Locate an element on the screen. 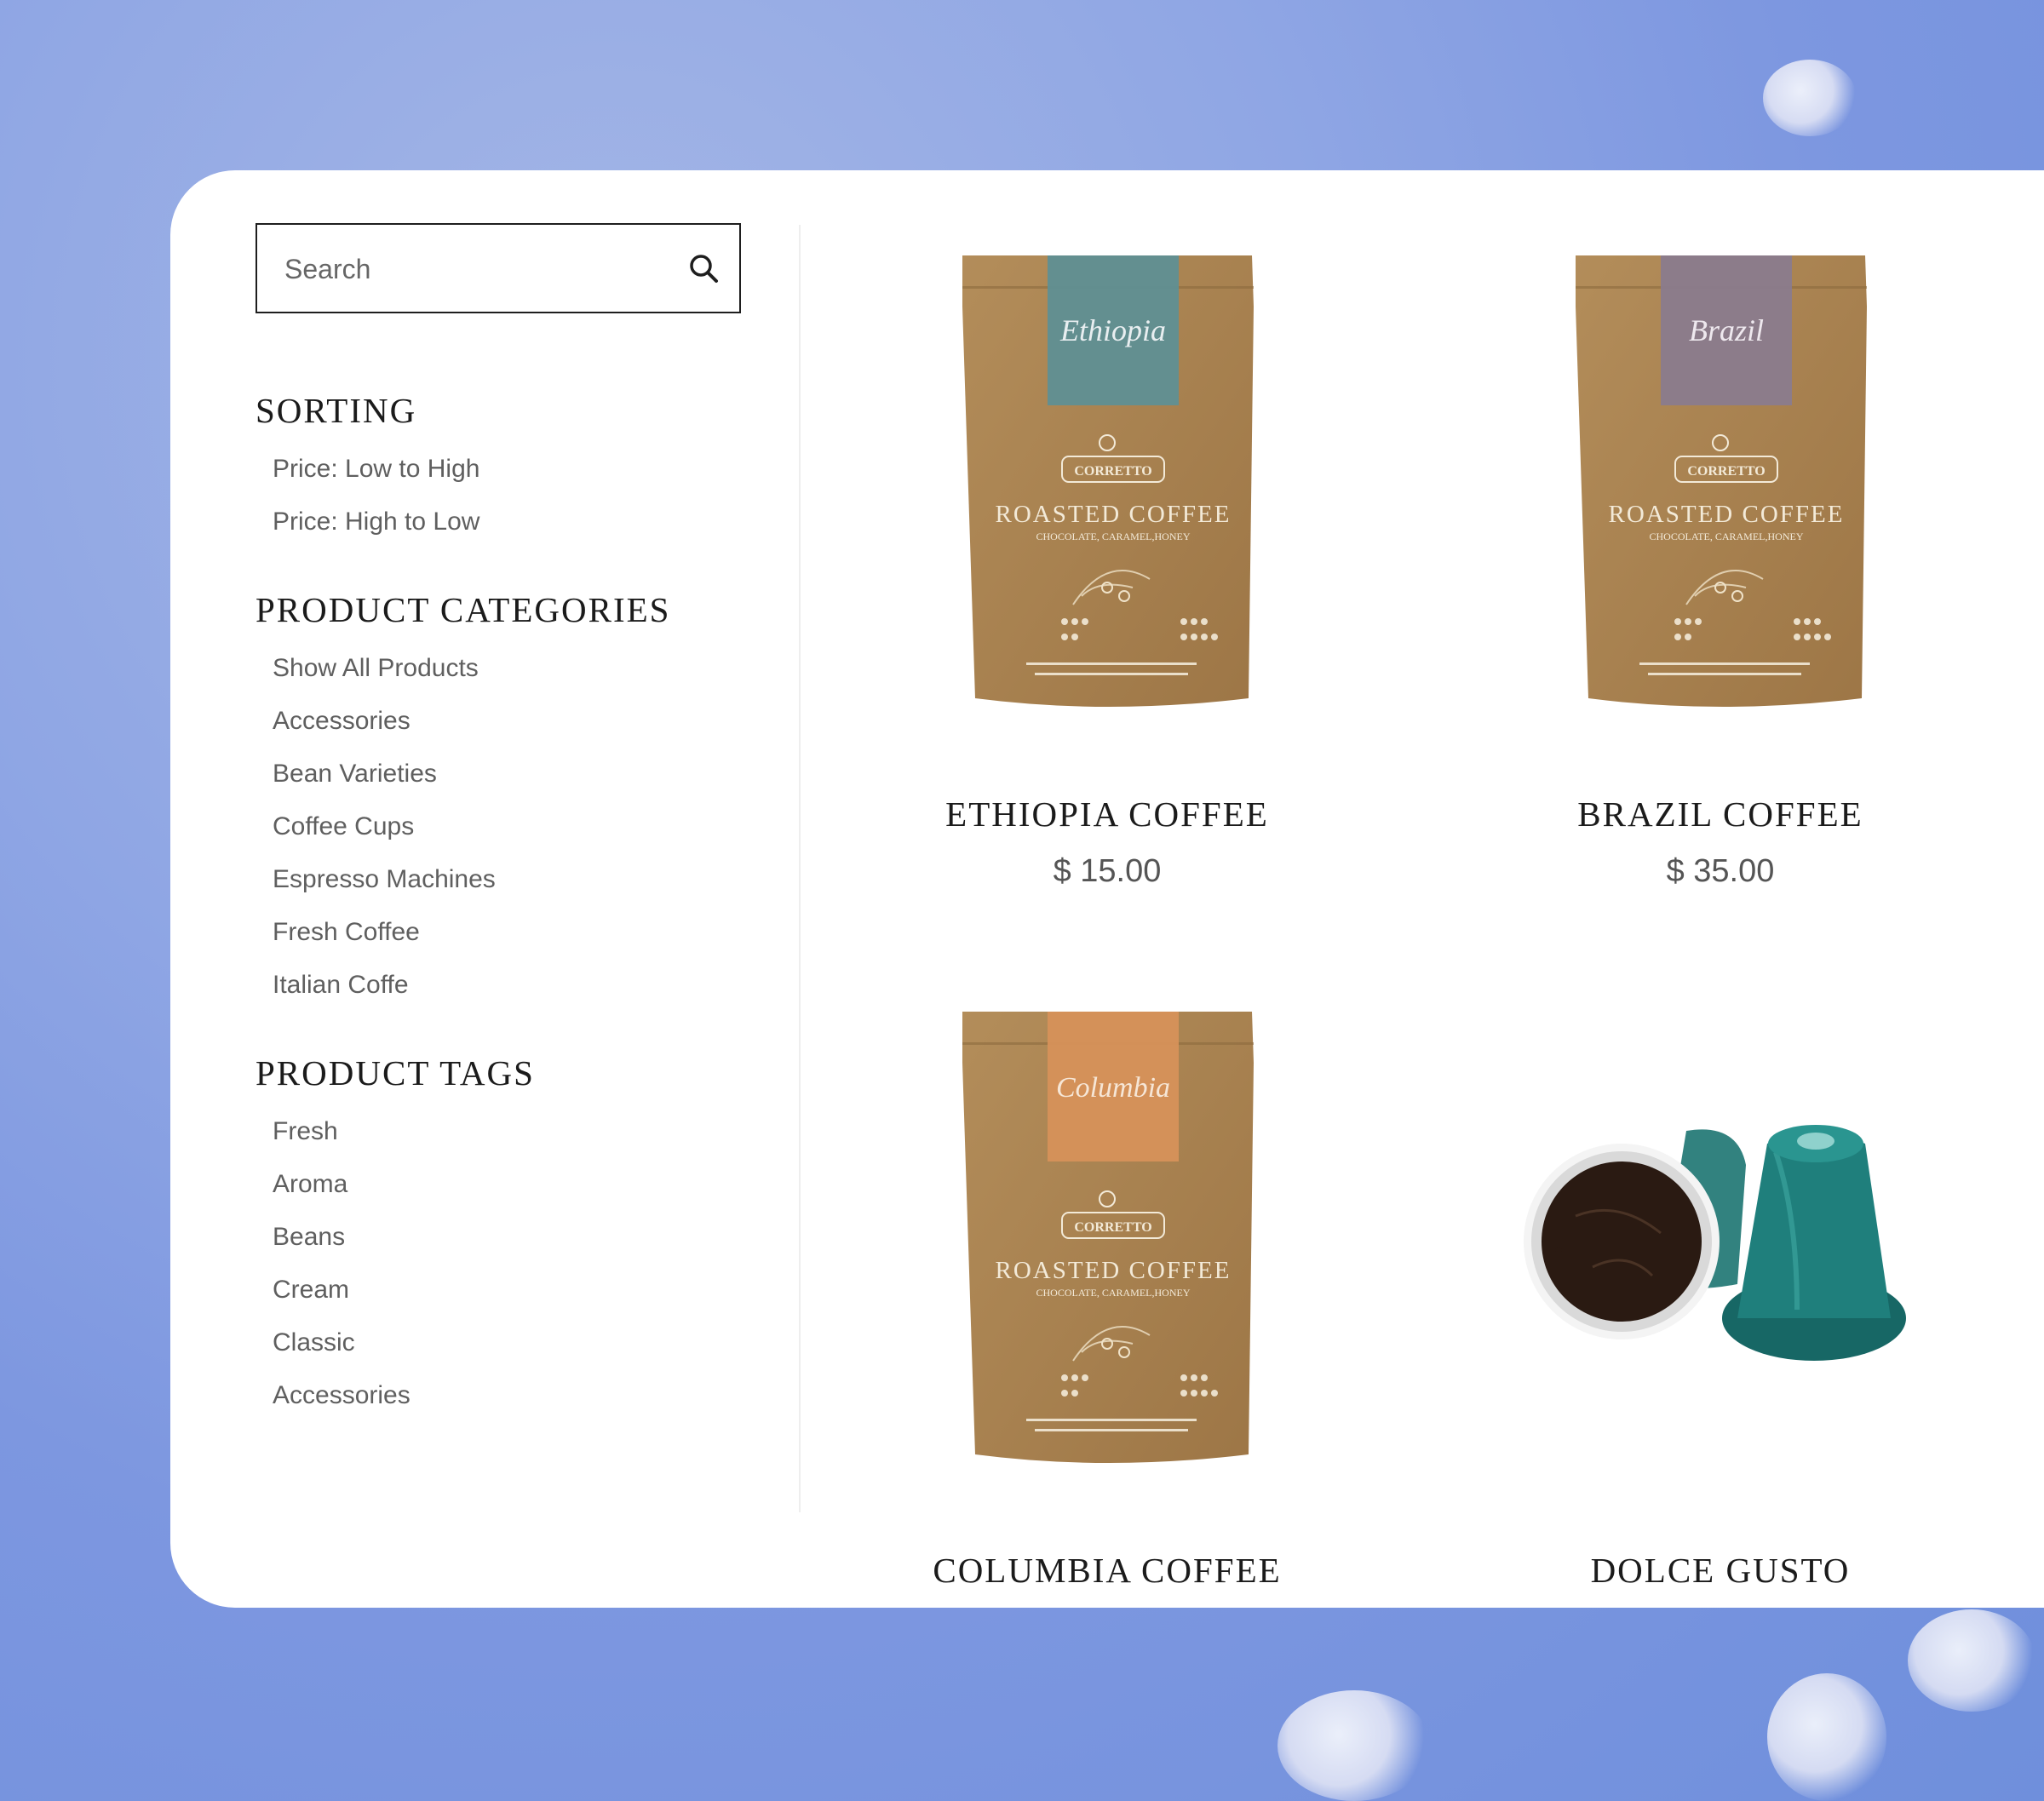 The width and height of the screenshot is (2044, 1801). sorting-list: Price: Low to High Price: High to Low is located at coordinates (376, 495).